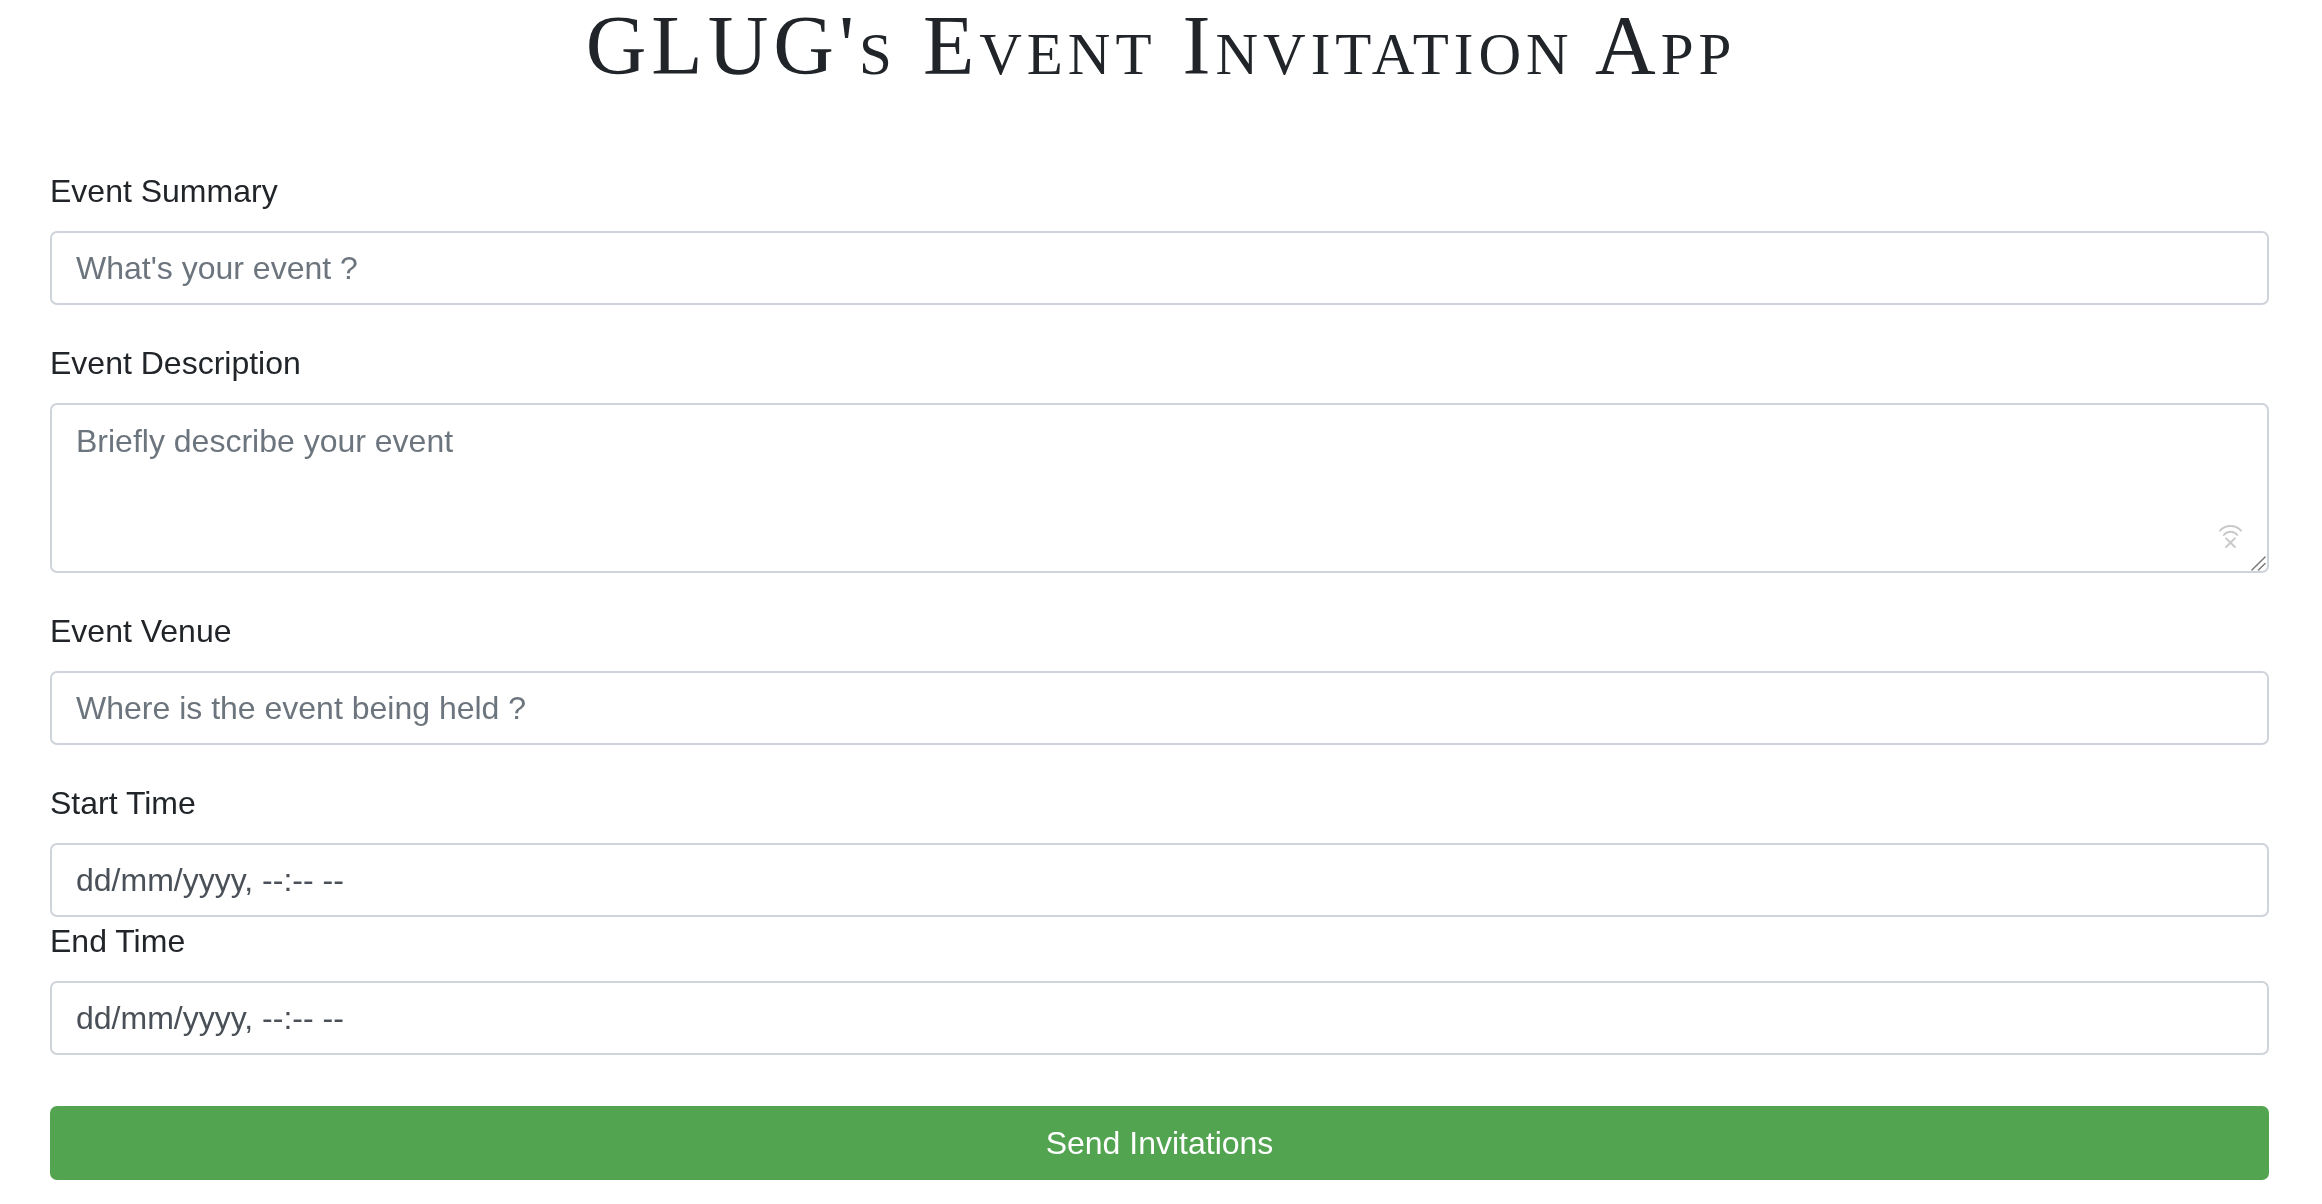 The width and height of the screenshot is (2322, 1204). What do you see at coordinates (175, 364) in the screenshot?
I see `field-label: Event Description` at bounding box center [175, 364].